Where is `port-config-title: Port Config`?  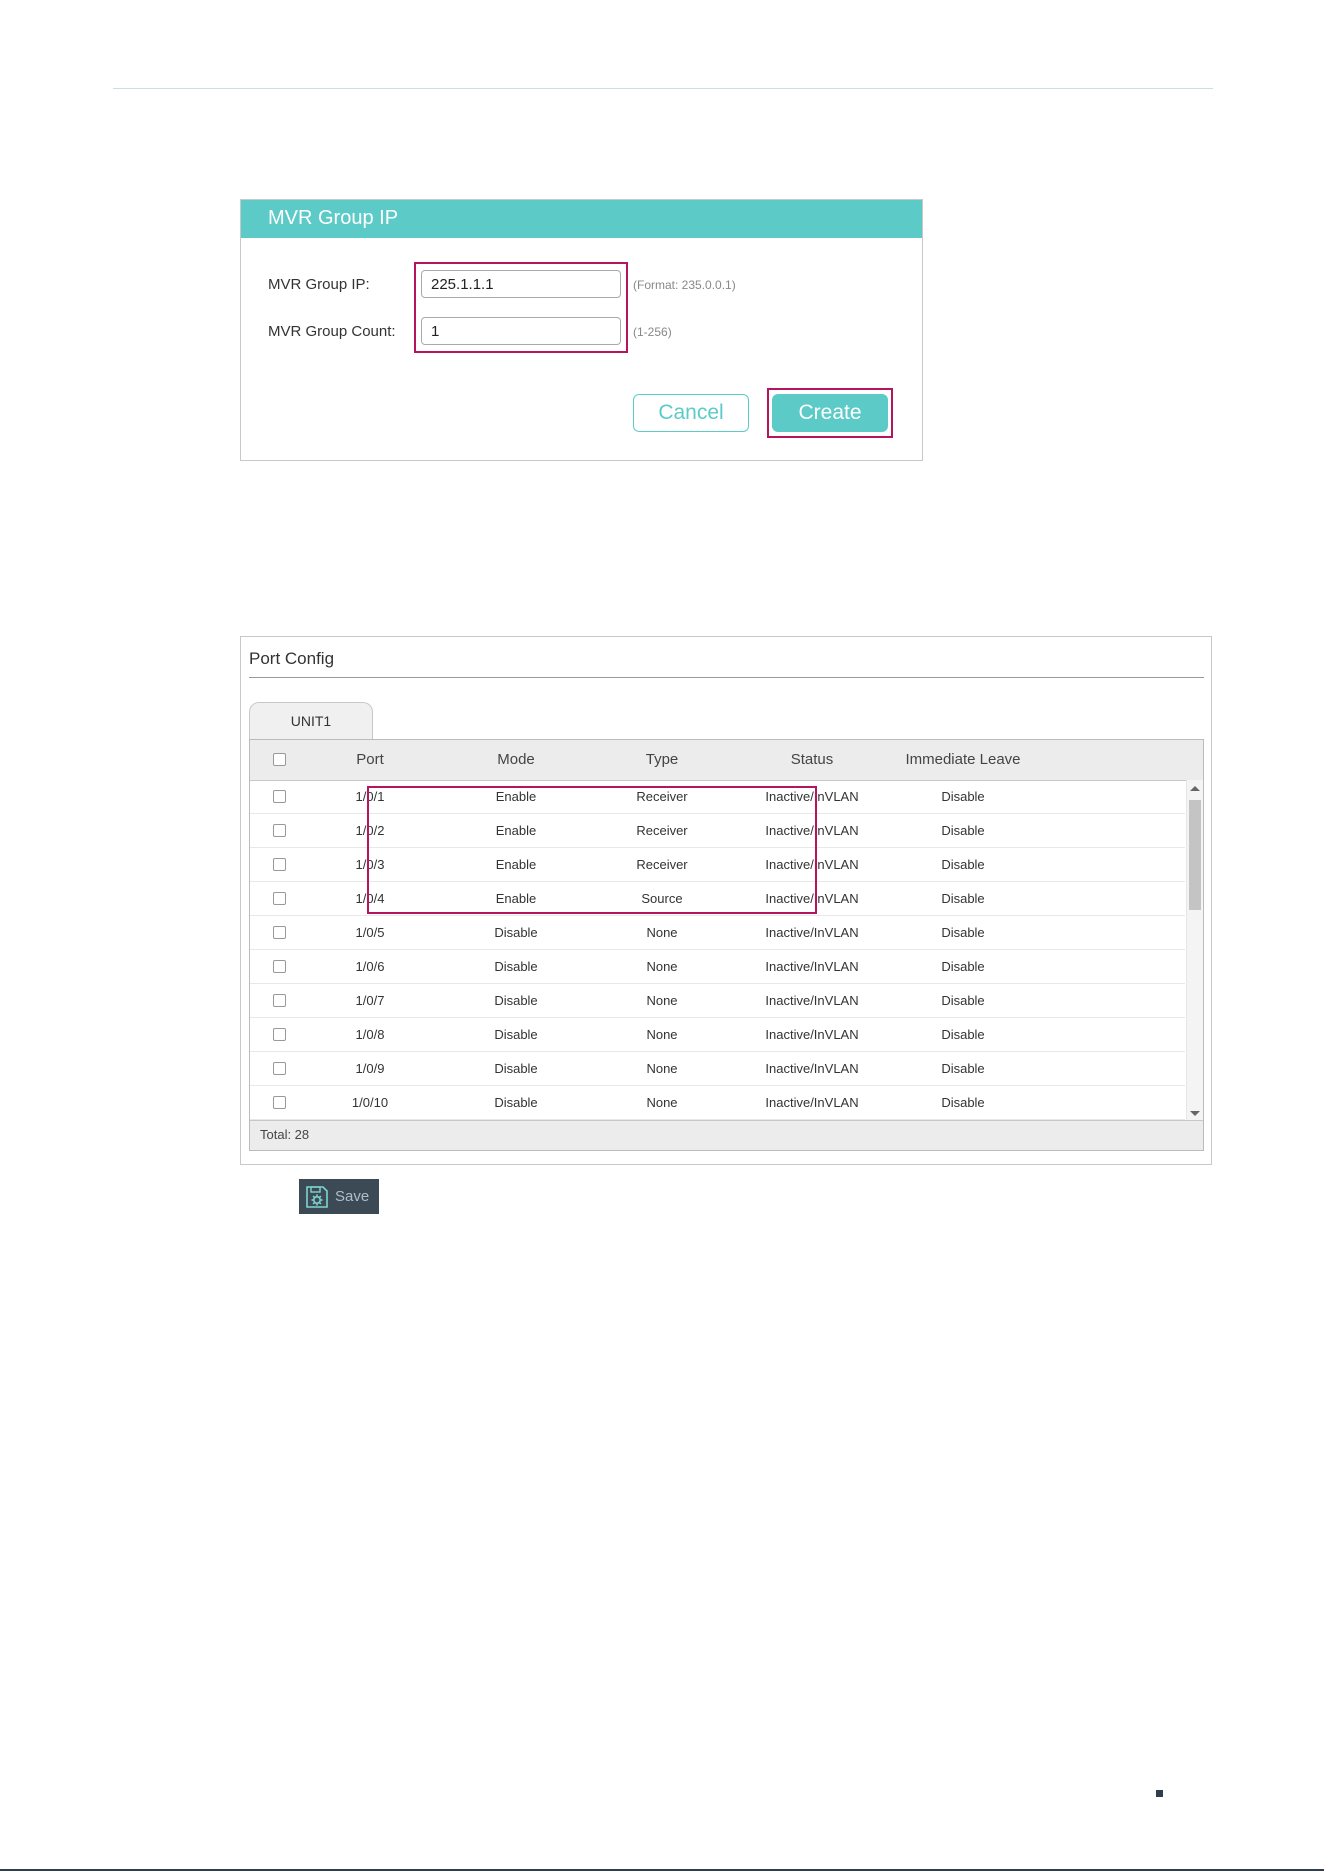 port-config-title: Port Config is located at coordinates (292, 658).